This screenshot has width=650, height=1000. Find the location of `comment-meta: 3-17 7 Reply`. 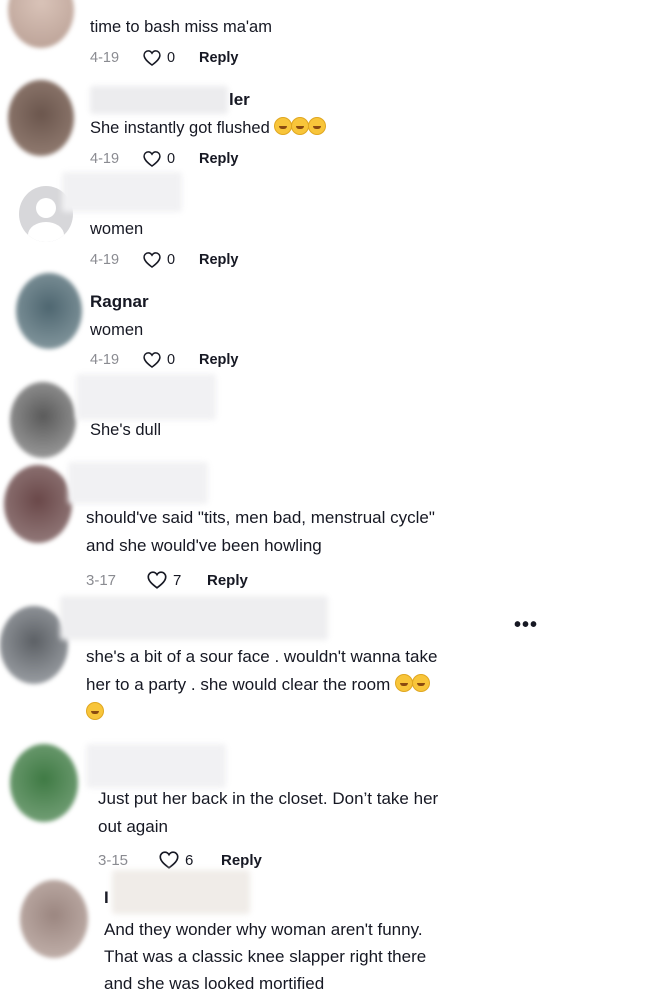

comment-meta: 3-17 7 Reply is located at coordinates (167, 580).